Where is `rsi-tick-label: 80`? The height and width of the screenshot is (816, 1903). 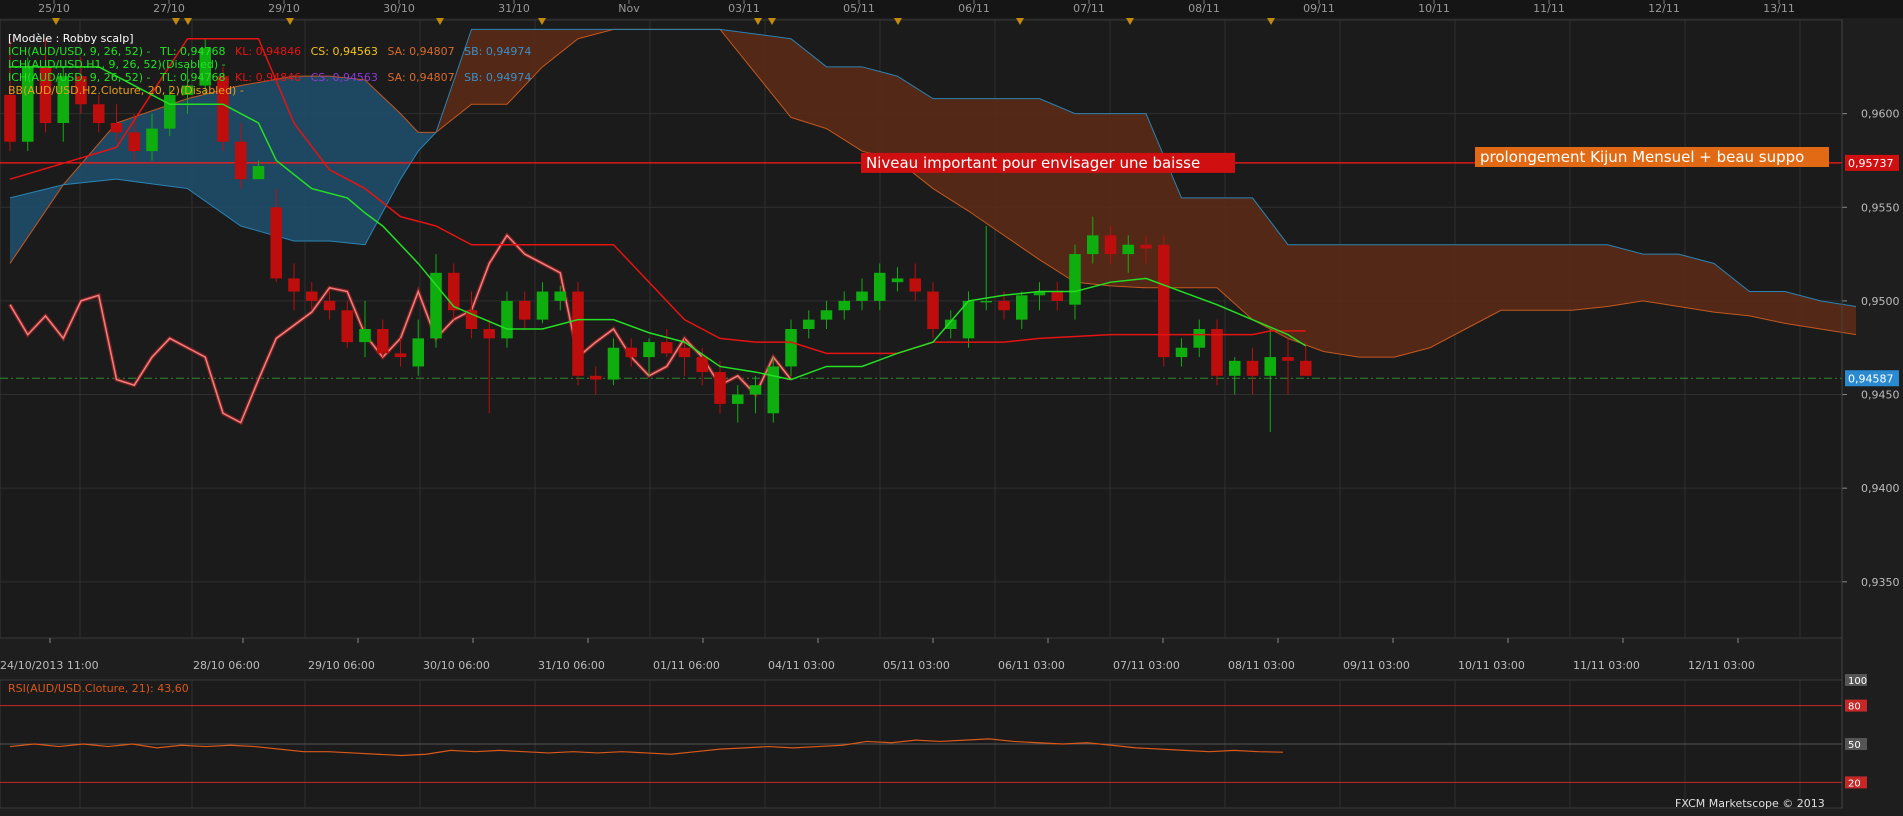 rsi-tick-label: 80 is located at coordinates (1854, 707).